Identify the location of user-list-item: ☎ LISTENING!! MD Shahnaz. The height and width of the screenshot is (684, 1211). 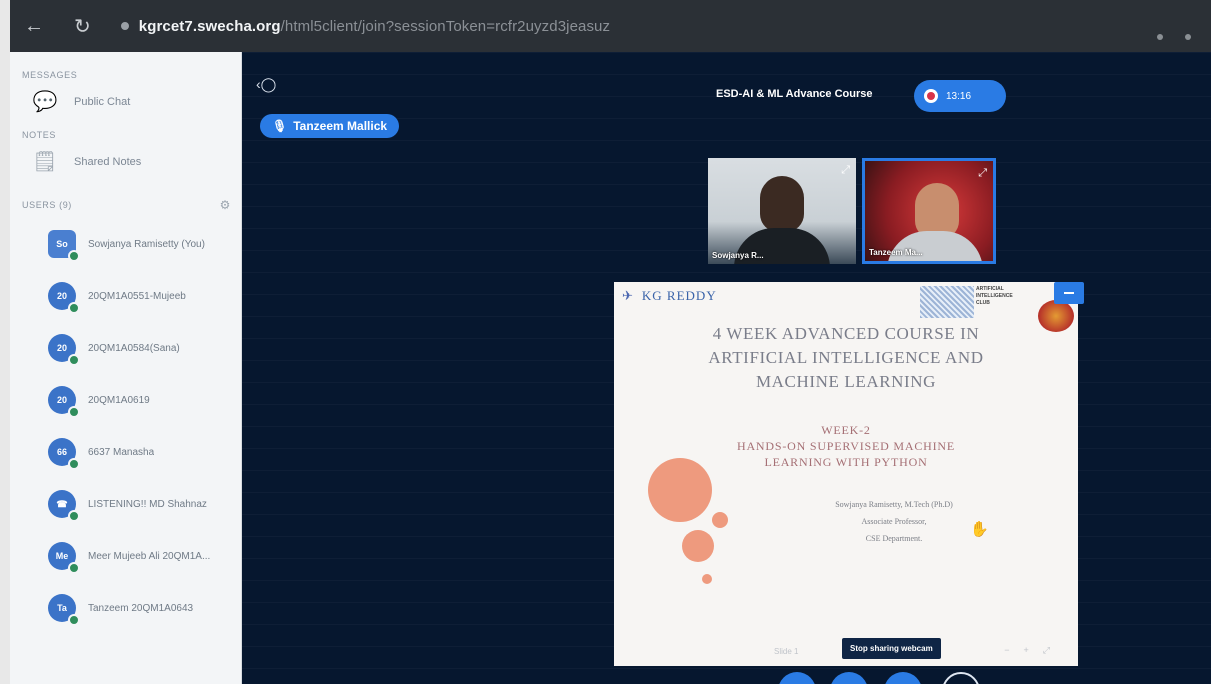
(125, 504).